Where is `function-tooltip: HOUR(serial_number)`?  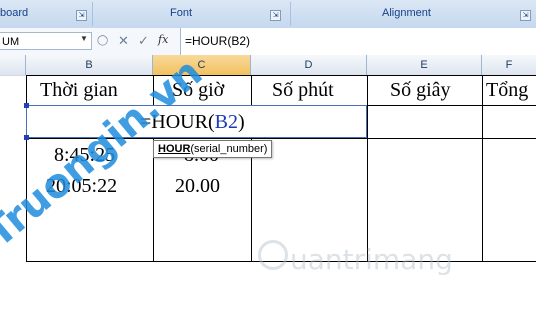
function-tooltip: HOUR(serial_number) is located at coordinates (213, 149).